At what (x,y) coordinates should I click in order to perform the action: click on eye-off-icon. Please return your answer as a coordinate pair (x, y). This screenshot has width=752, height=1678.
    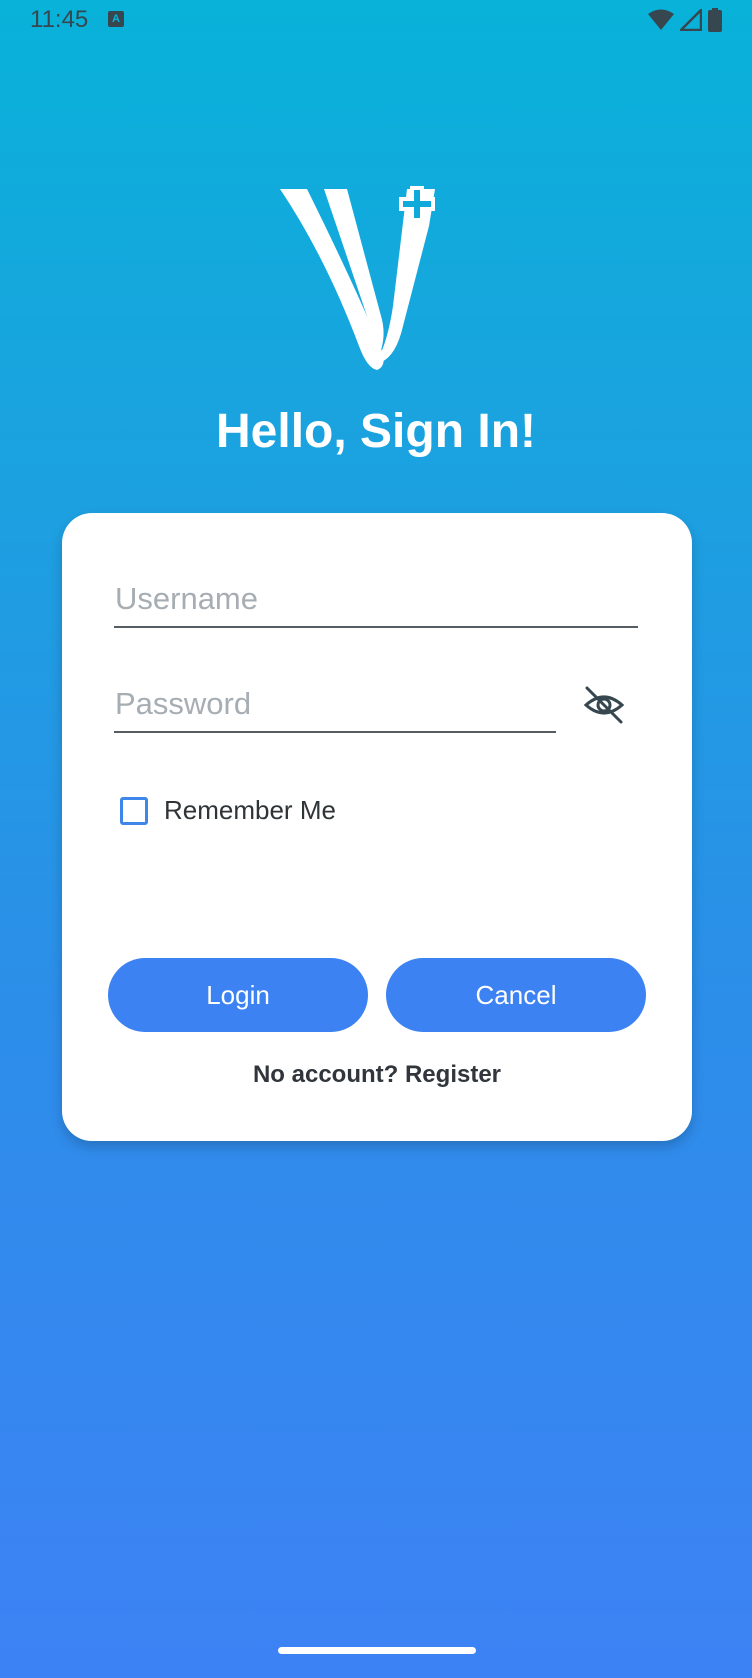
    Looking at the image, I should click on (604, 705).